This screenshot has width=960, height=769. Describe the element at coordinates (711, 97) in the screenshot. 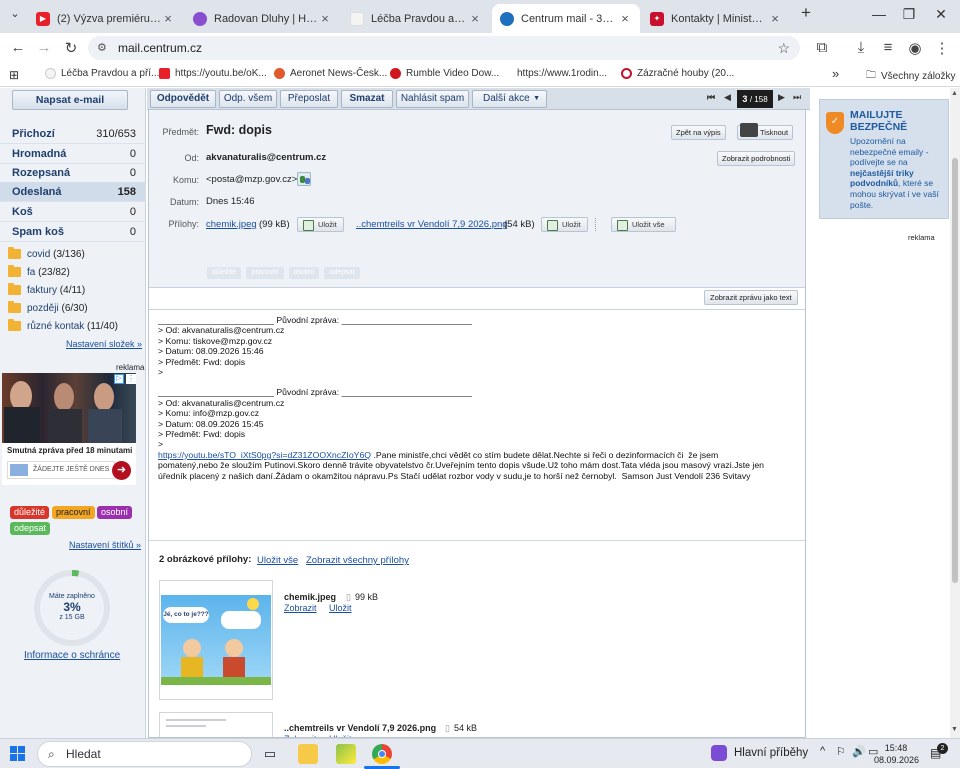

I see `first-page-icon: ⏮` at that location.